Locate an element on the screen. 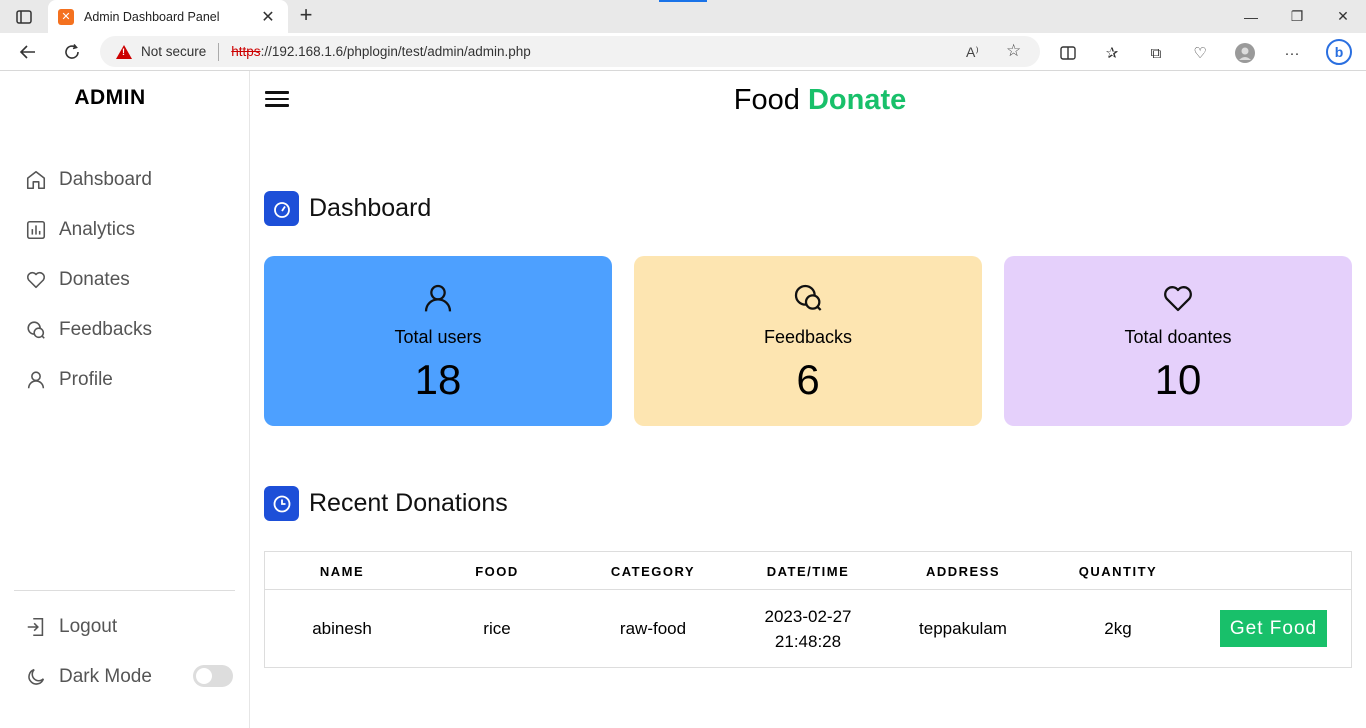 The width and height of the screenshot is (1366, 728). col-header-name: NAME is located at coordinates (342, 571).